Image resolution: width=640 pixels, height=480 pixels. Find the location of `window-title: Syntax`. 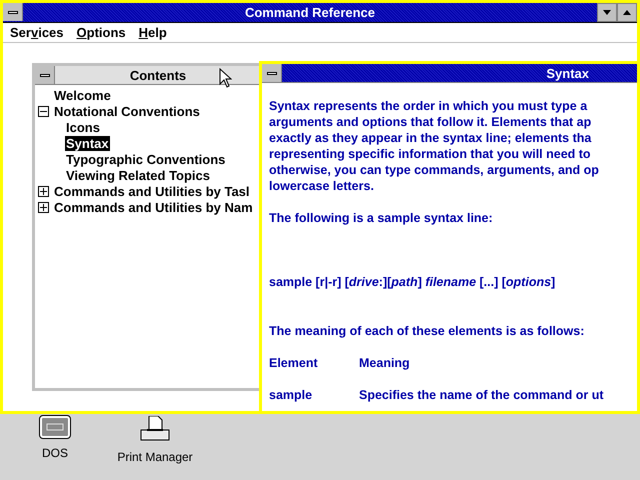

window-title: Syntax is located at coordinates (567, 73).